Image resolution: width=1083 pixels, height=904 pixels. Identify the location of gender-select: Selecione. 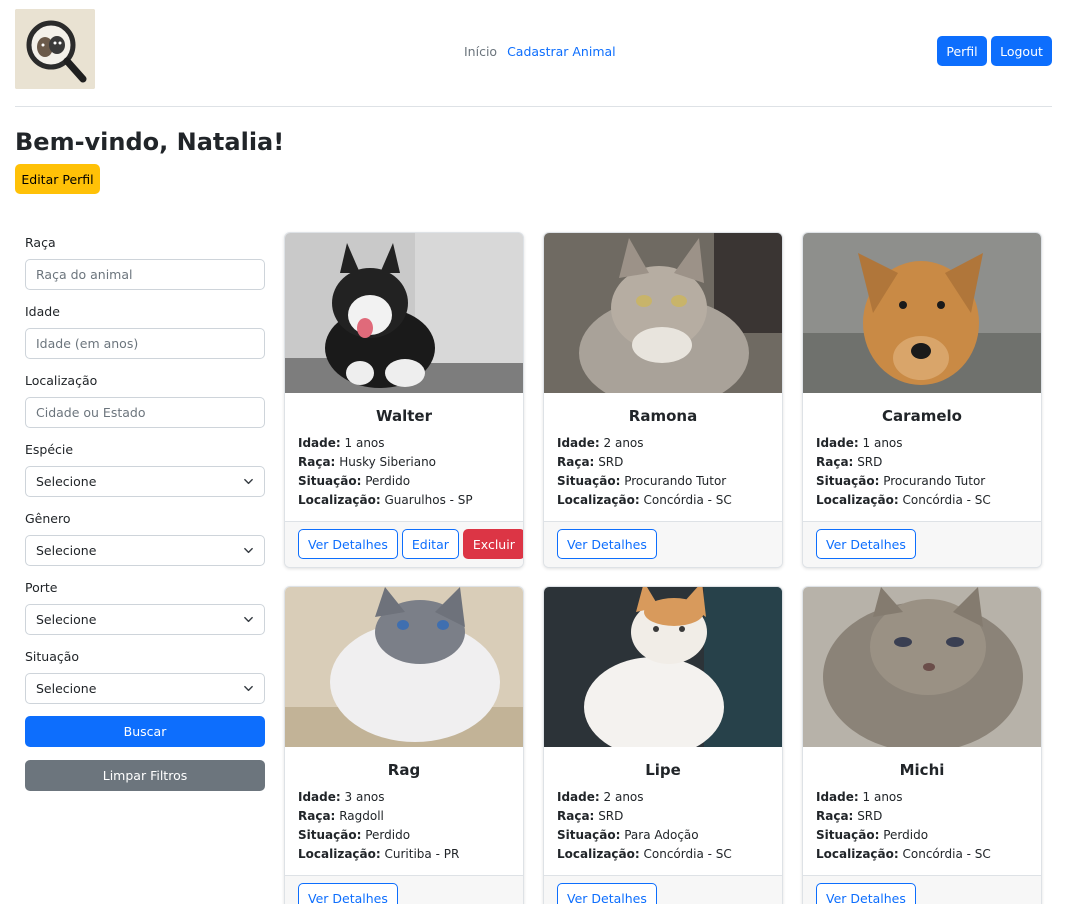
(145, 550).